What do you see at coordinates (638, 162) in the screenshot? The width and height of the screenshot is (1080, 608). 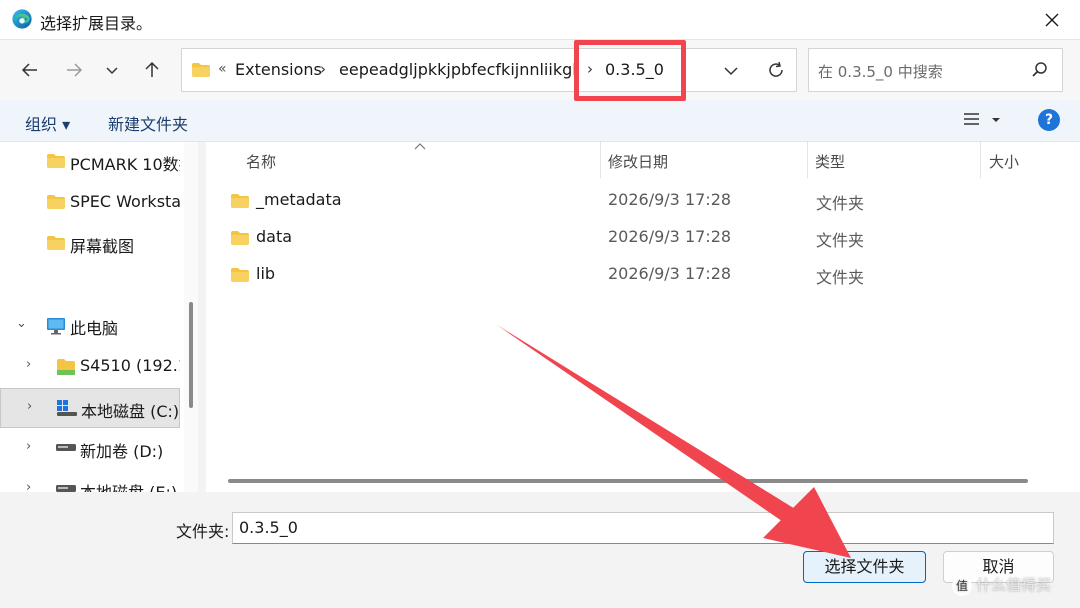 I see `column-header-modified-label: 修改日期` at bounding box center [638, 162].